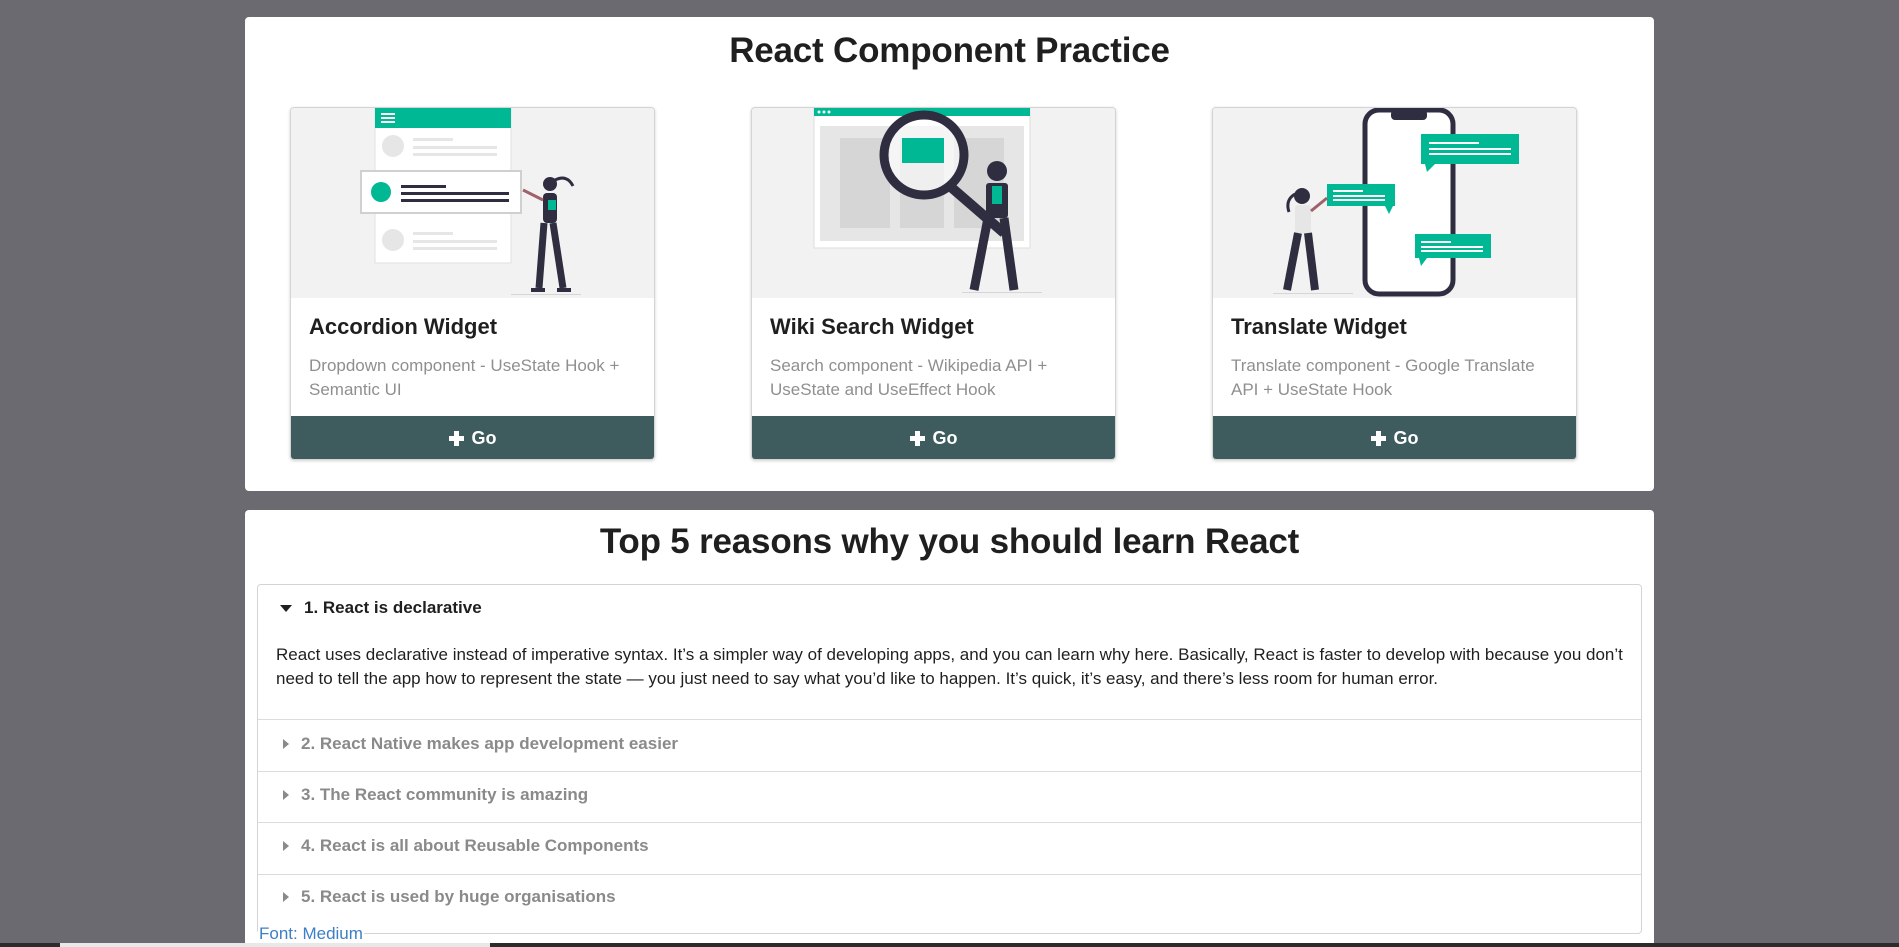 This screenshot has height=947, width=1899. Describe the element at coordinates (1319, 326) in the screenshot. I see `card-header: Translate Widget` at that location.